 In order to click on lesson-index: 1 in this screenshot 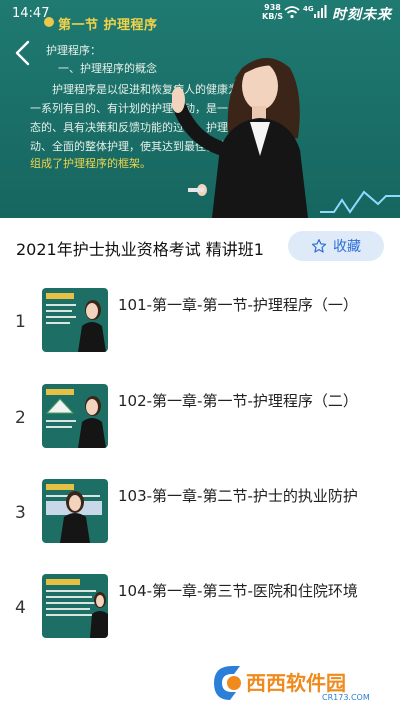, I will do `click(20, 322)`.